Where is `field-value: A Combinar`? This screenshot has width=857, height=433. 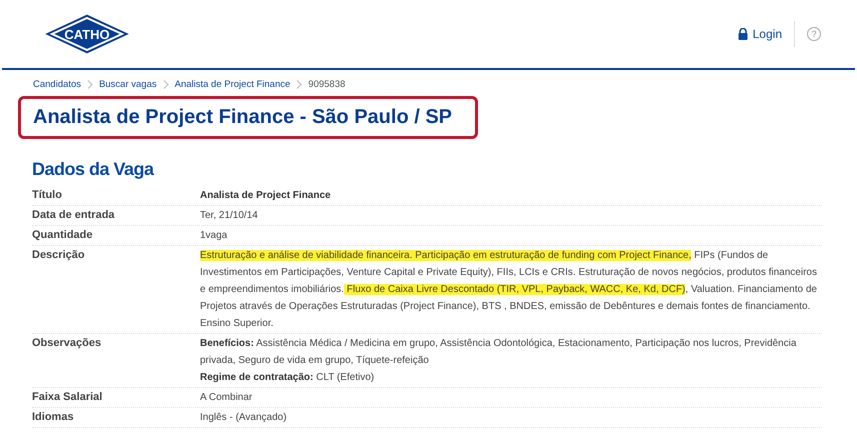
field-value: A Combinar is located at coordinates (226, 398).